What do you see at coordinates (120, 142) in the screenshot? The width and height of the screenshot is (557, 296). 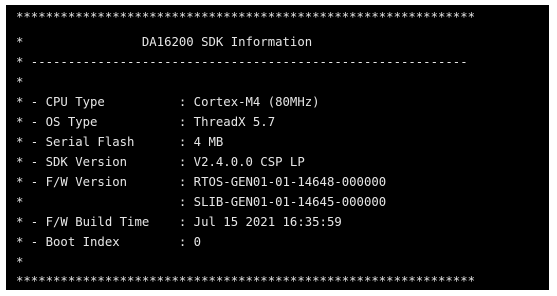 I see `serial-flash-line: * - Serial Flash : 4 MB` at bounding box center [120, 142].